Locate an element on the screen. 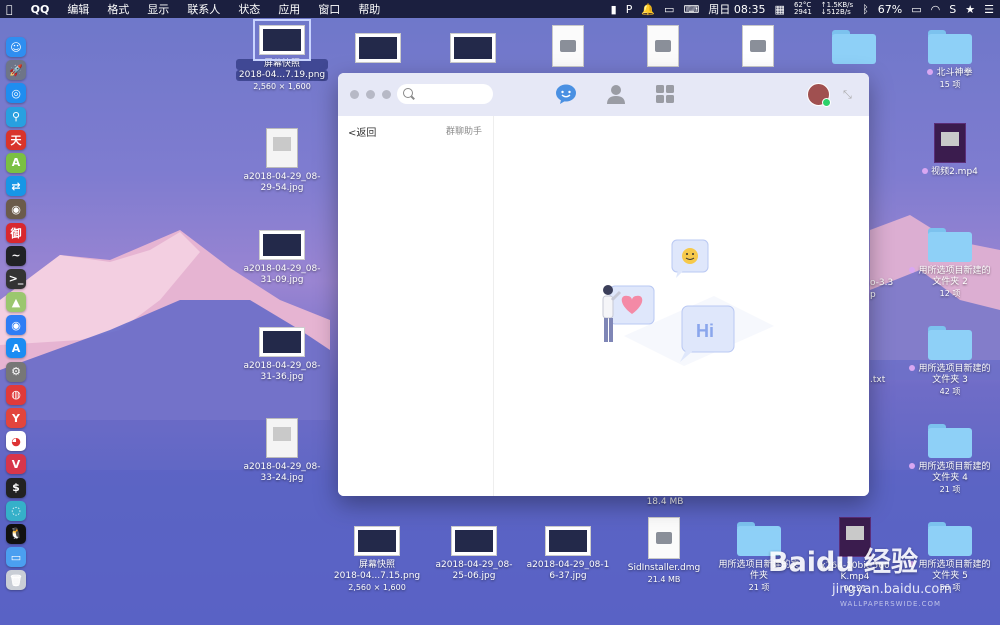  desktop-item-jpg: a2018-04-29_08- 29-54.jpg is located at coordinates (282, 161).